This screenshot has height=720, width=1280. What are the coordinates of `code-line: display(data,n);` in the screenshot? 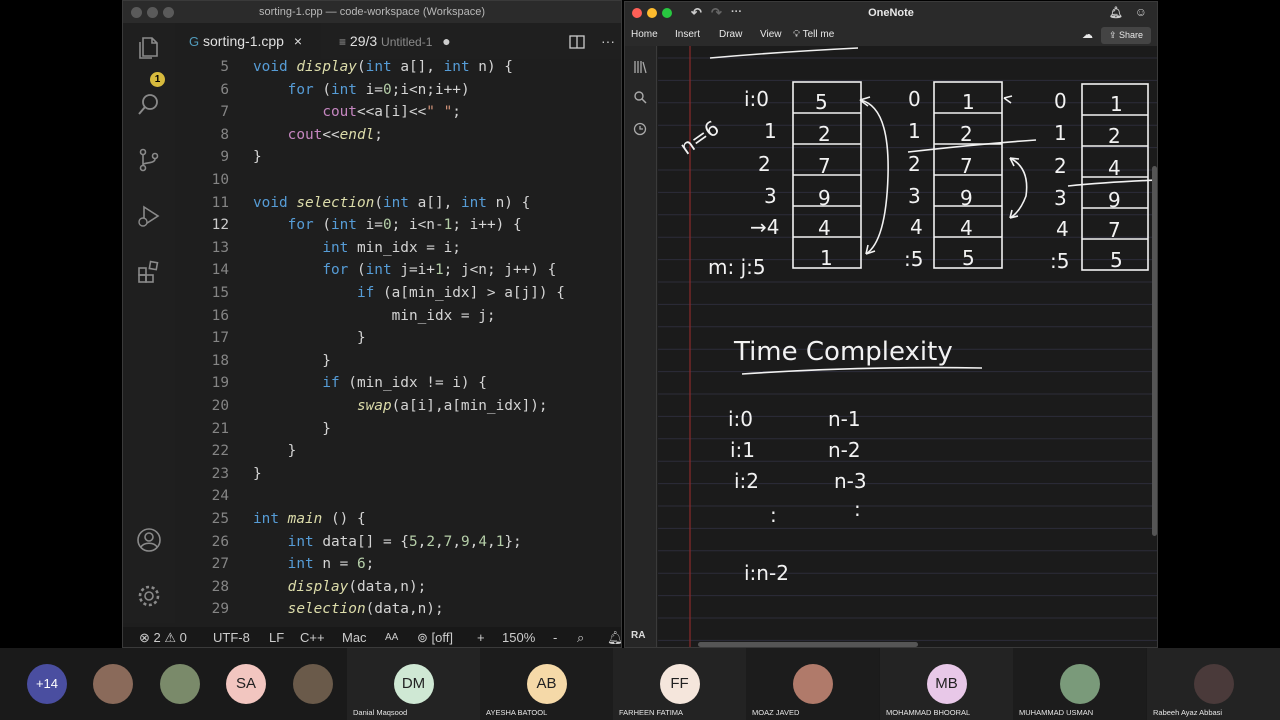 It's located at (340, 587).